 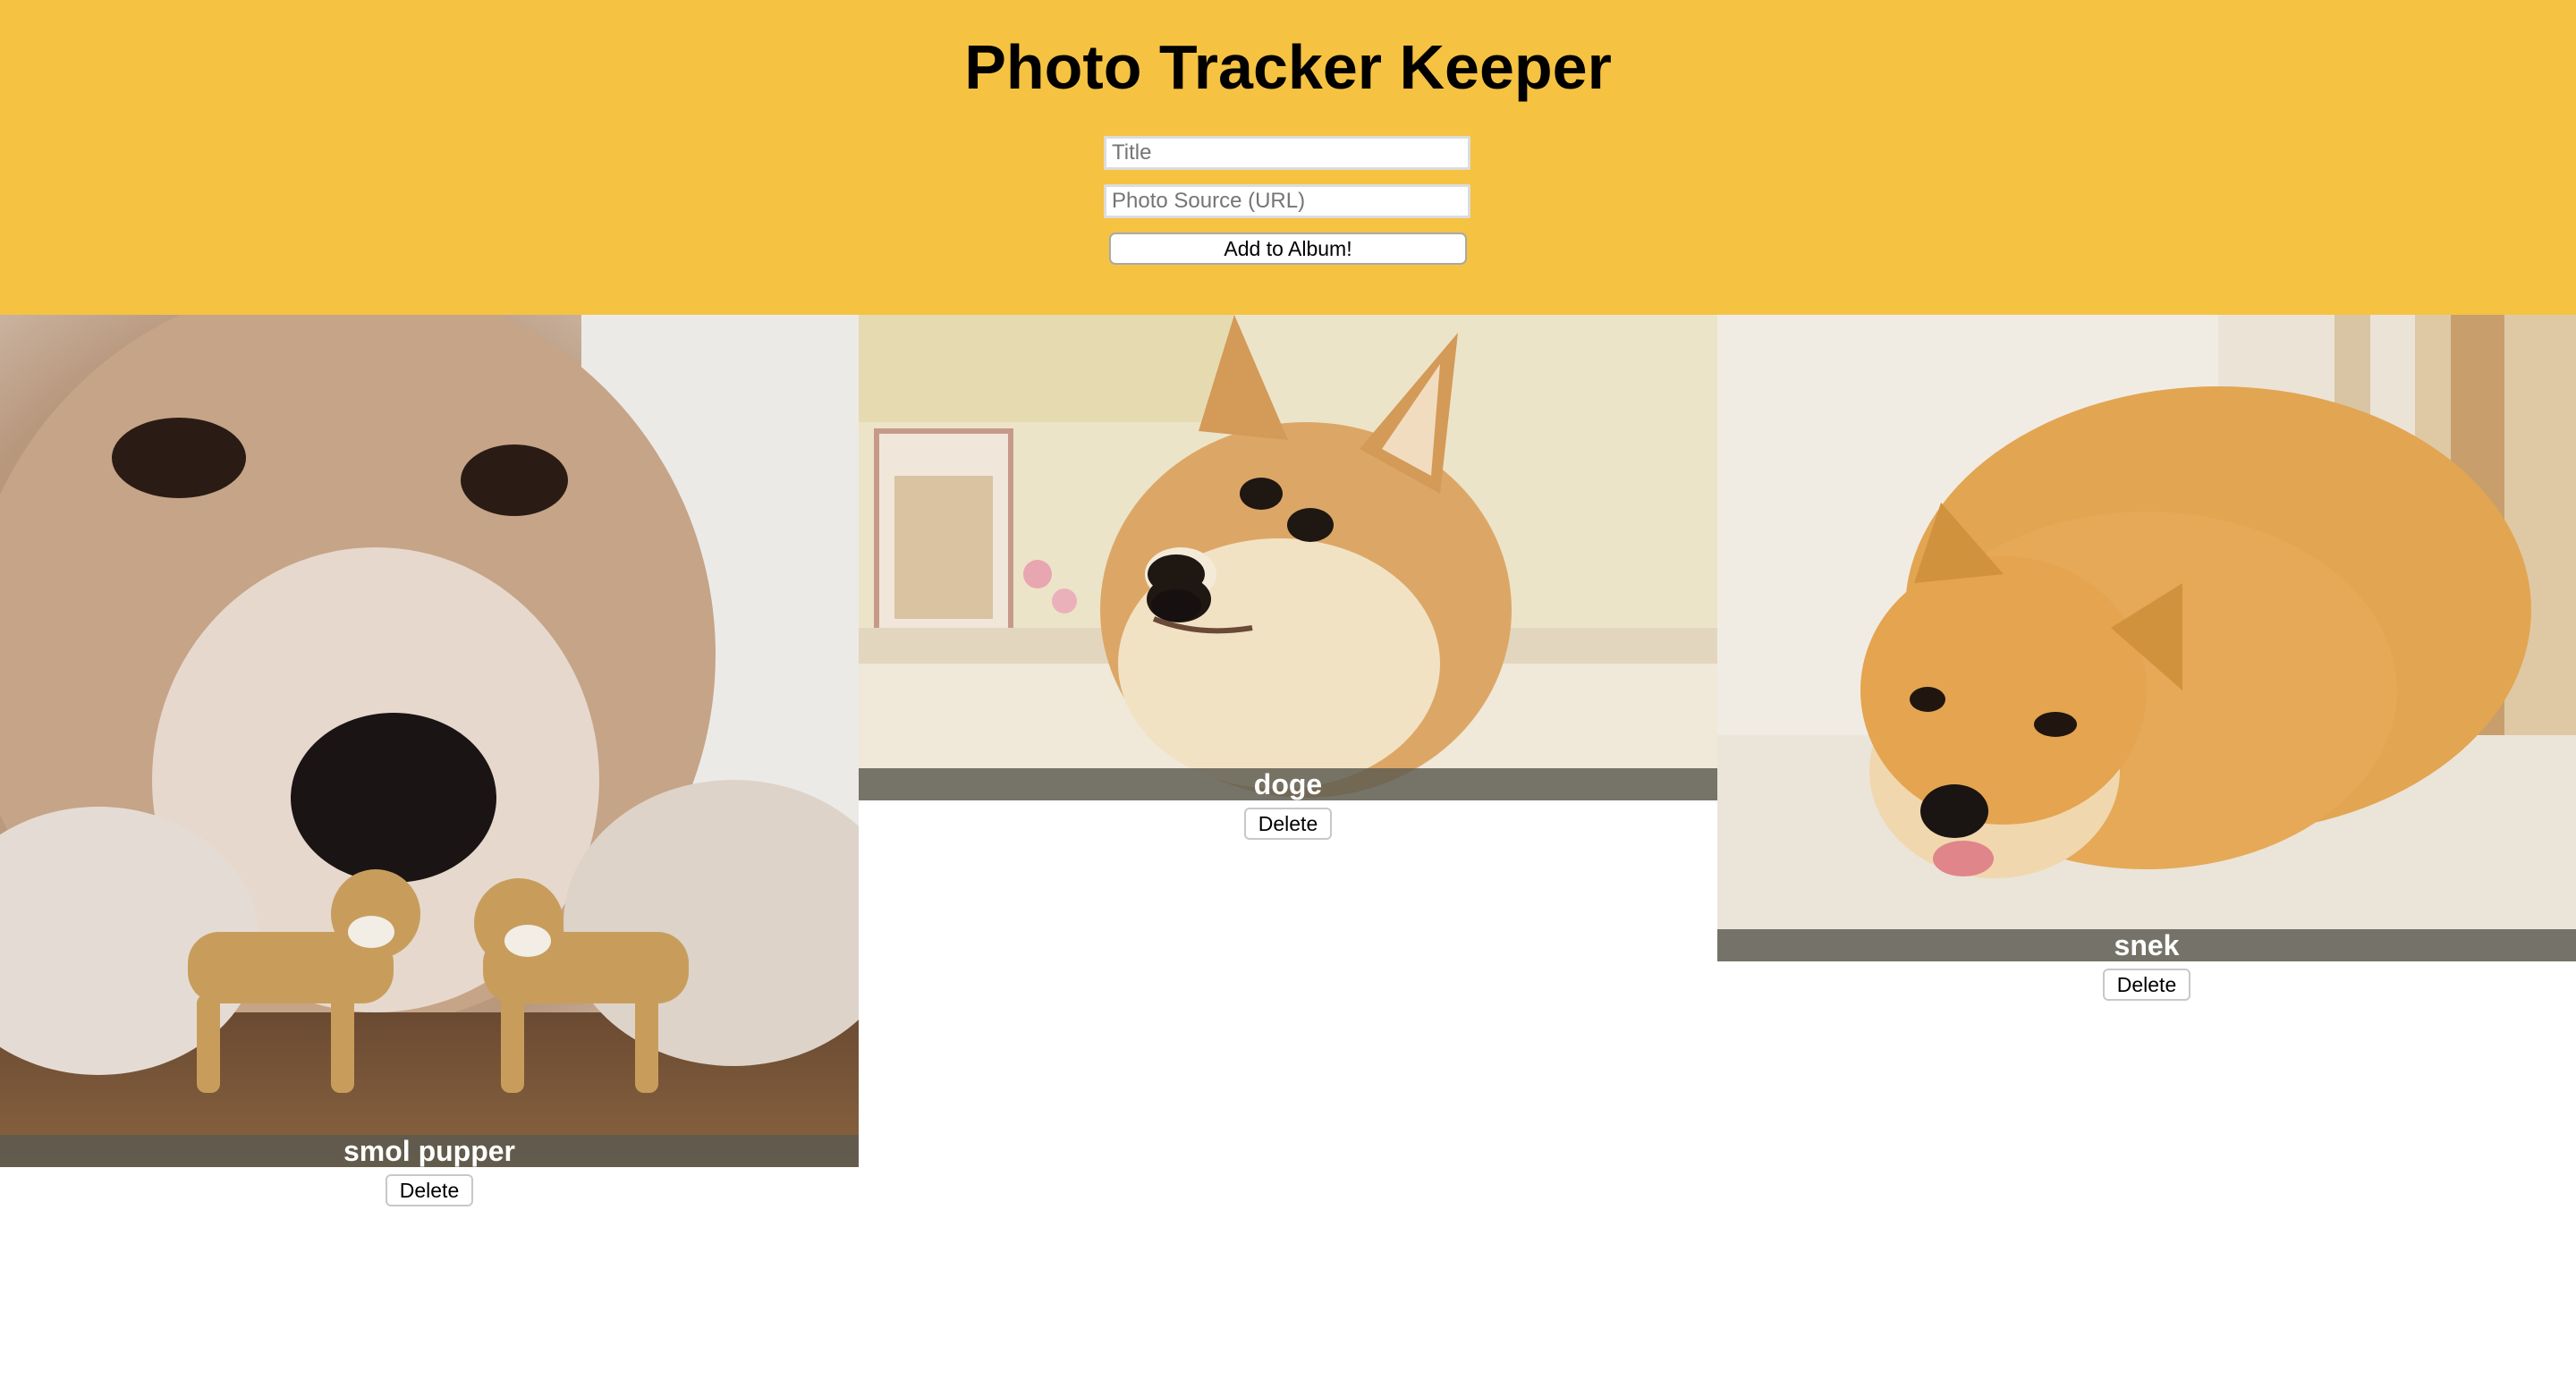 I want to click on add-to-album-button: Add to Album!, so click(x=1288, y=249).